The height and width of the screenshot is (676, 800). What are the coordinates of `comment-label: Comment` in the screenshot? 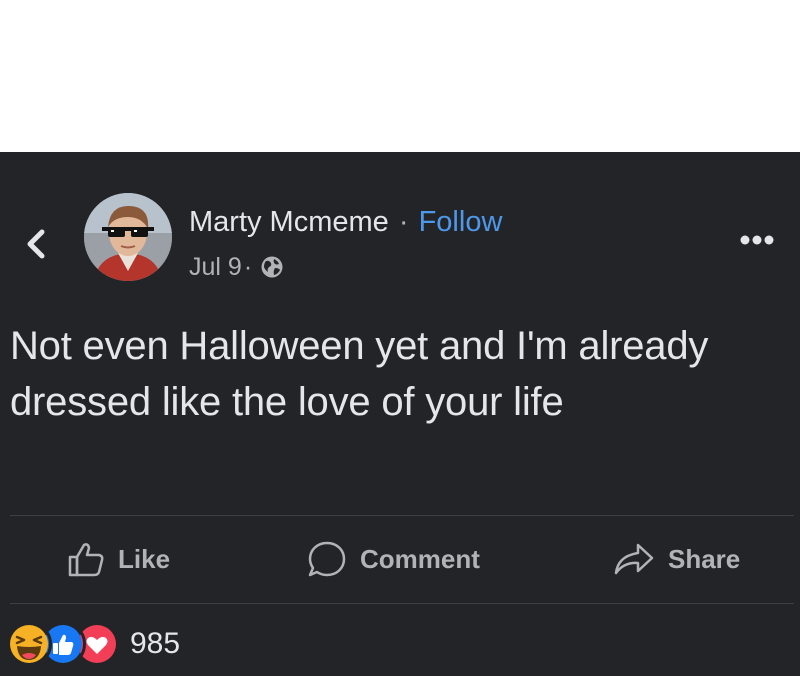 It's located at (420, 558).